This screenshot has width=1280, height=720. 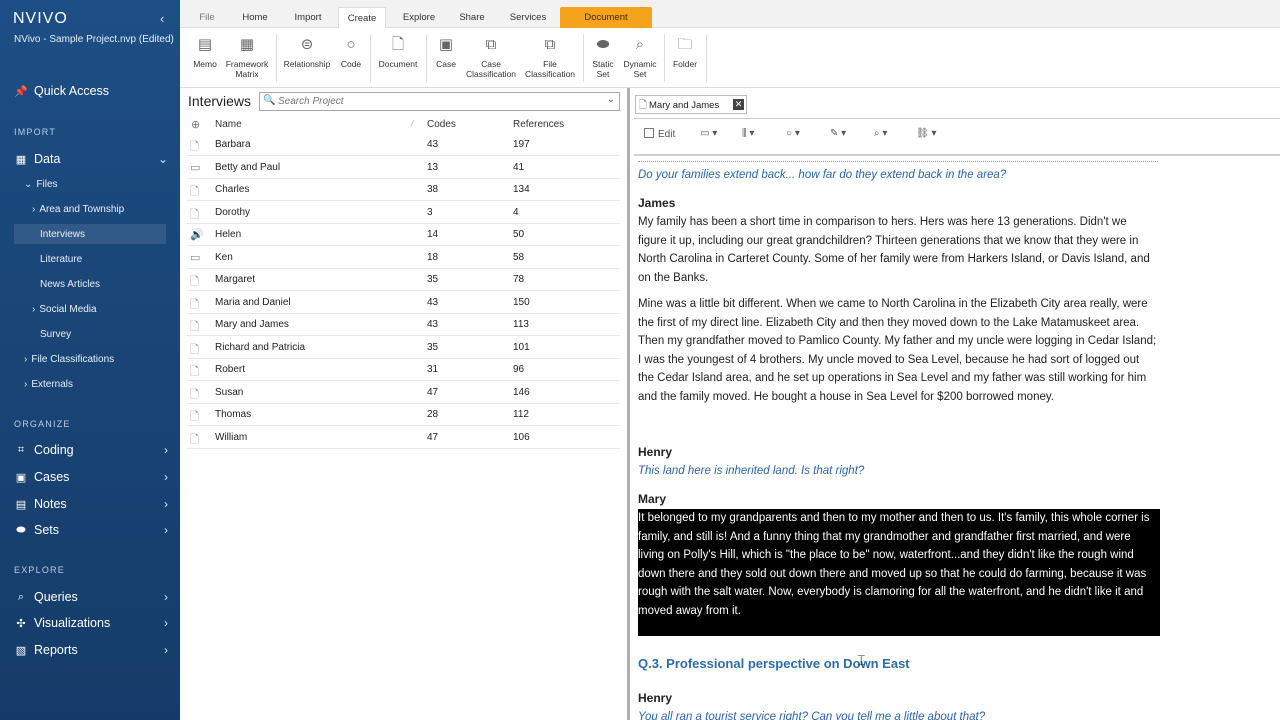 What do you see at coordinates (446, 61) in the screenshot?
I see `case-button: ▣ Case` at bounding box center [446, 61].